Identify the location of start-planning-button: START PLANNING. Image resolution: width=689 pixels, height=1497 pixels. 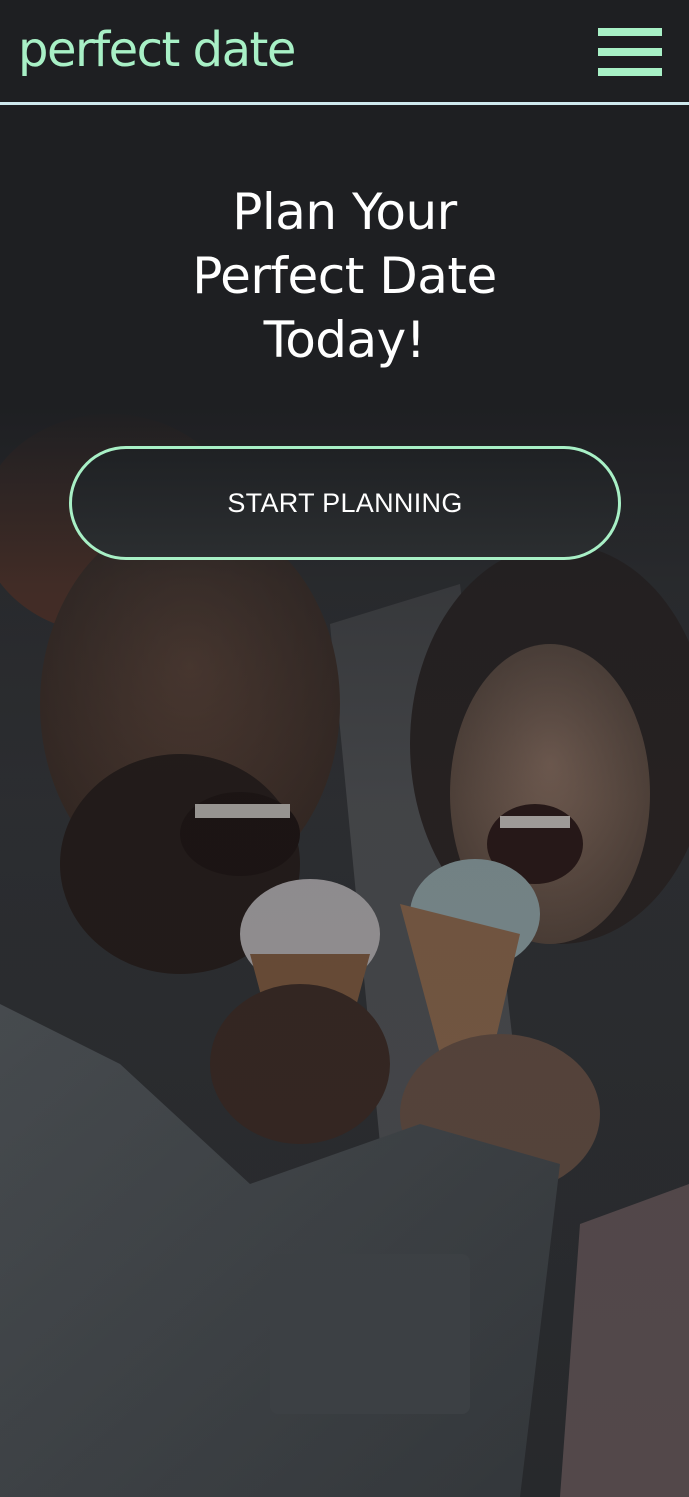
(345, 503).